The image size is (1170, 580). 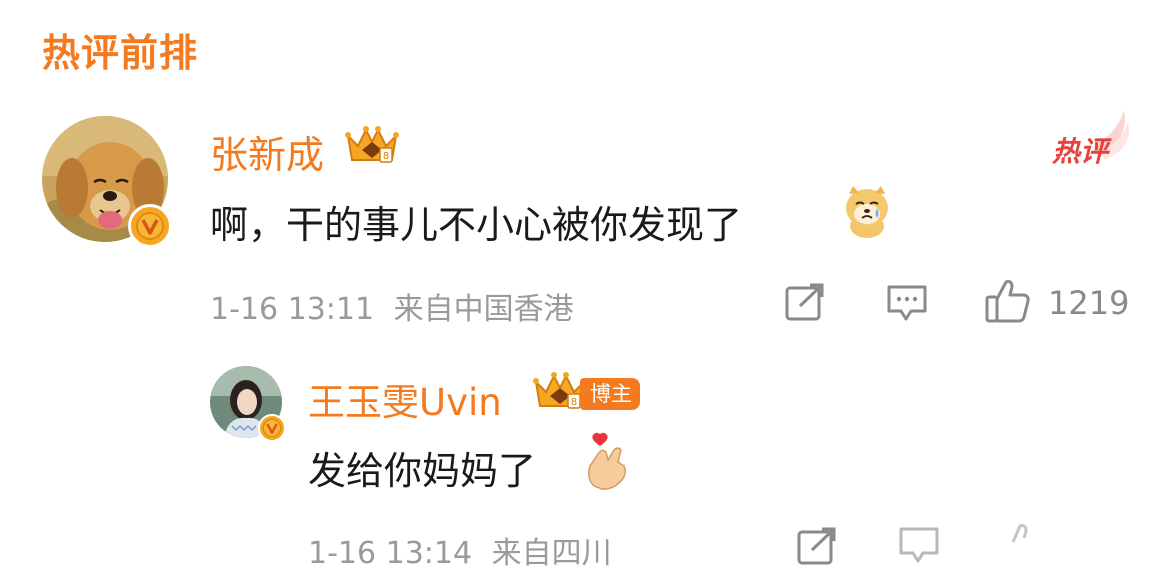 I want to click on like-count: 1219, so click(x=1089, y=303).